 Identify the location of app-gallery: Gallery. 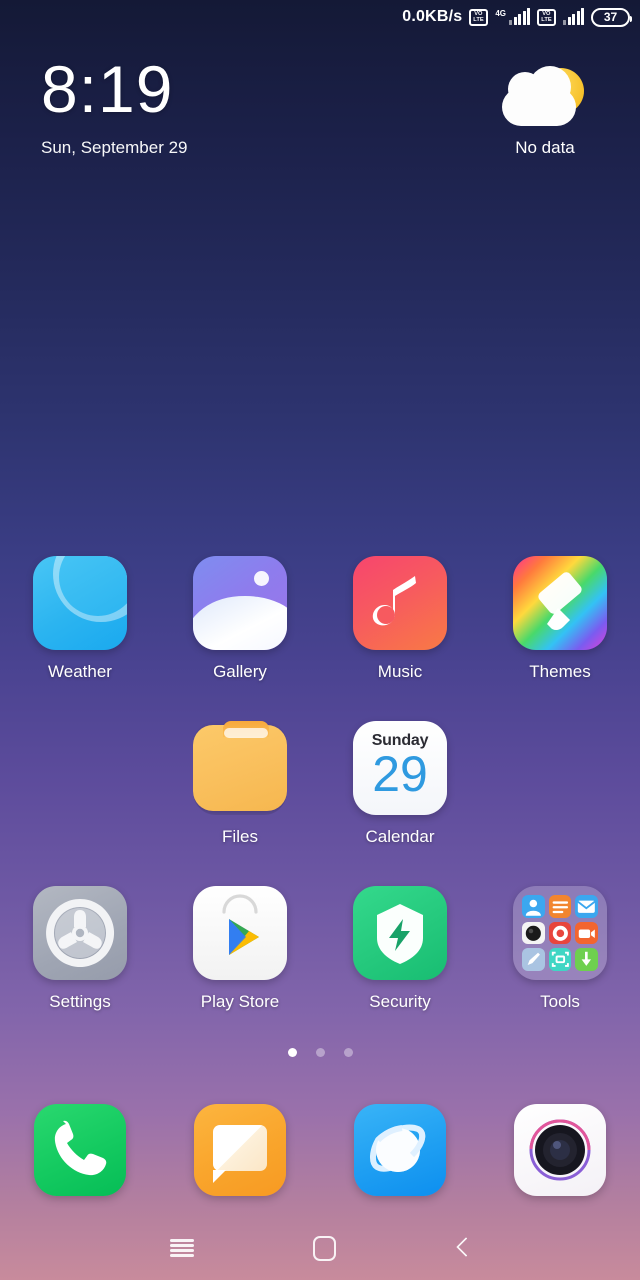
(240, 638).